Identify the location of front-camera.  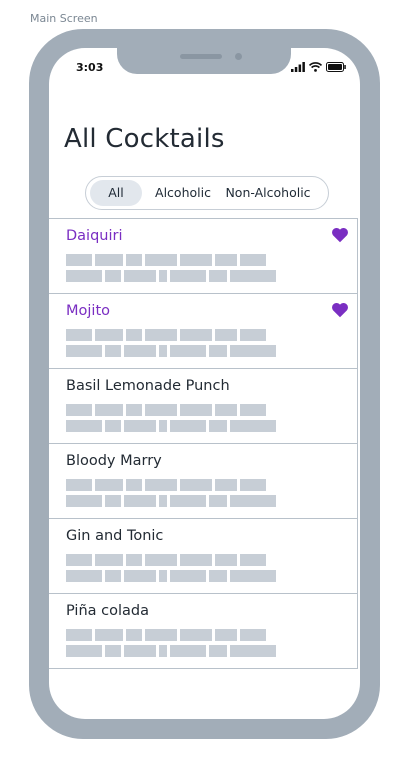
(238, 56).